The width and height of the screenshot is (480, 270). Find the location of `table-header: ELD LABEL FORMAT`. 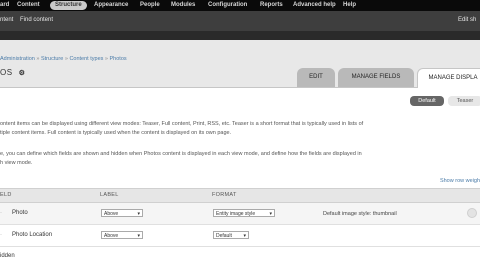

table-header: ELD LABEL FORMAT is located at coordinates (240, 195).